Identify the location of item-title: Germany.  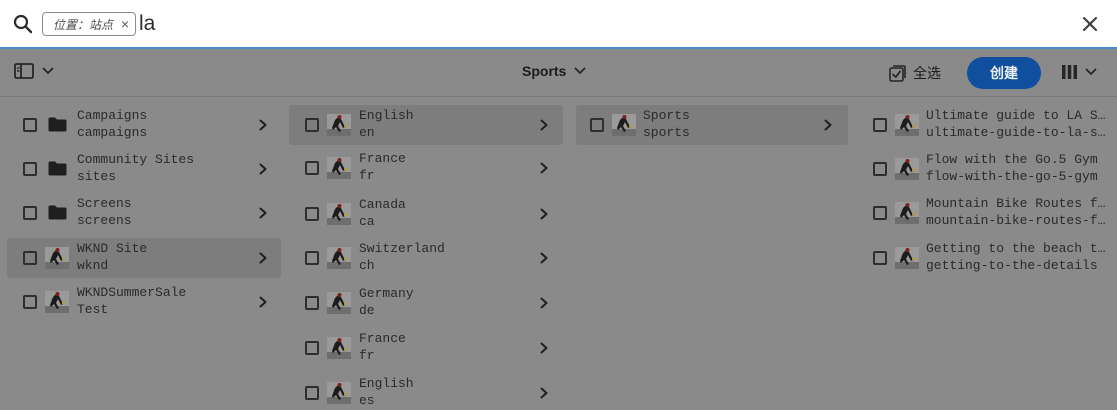
(386, 293).